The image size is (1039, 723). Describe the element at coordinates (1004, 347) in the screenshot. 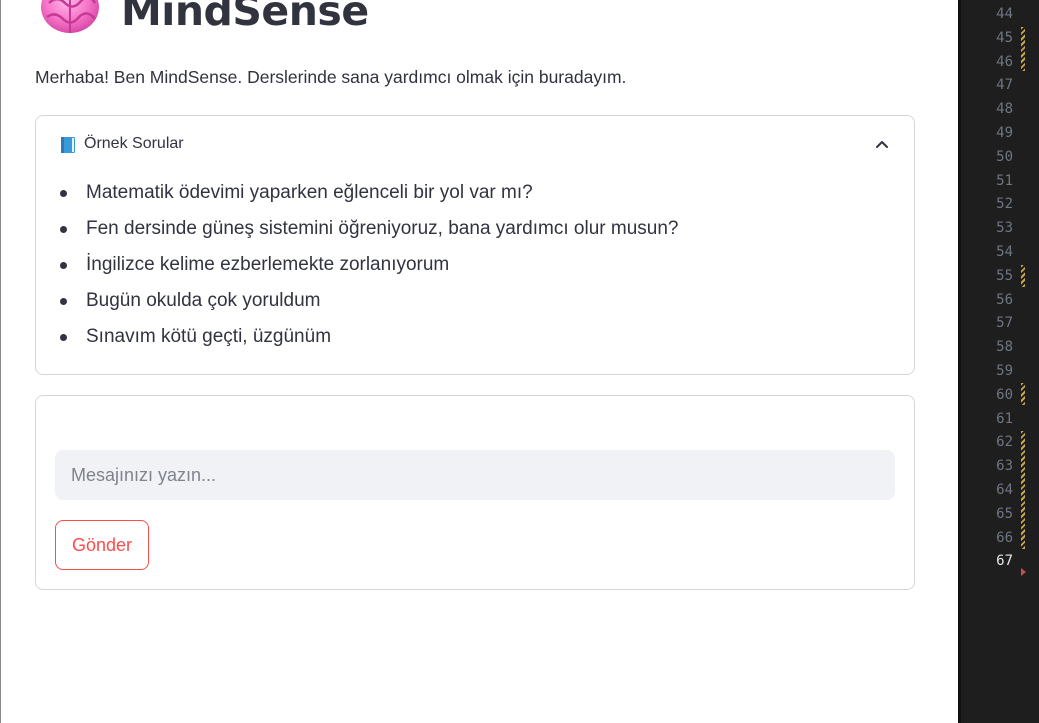

I see `line-number: 58` at that location.